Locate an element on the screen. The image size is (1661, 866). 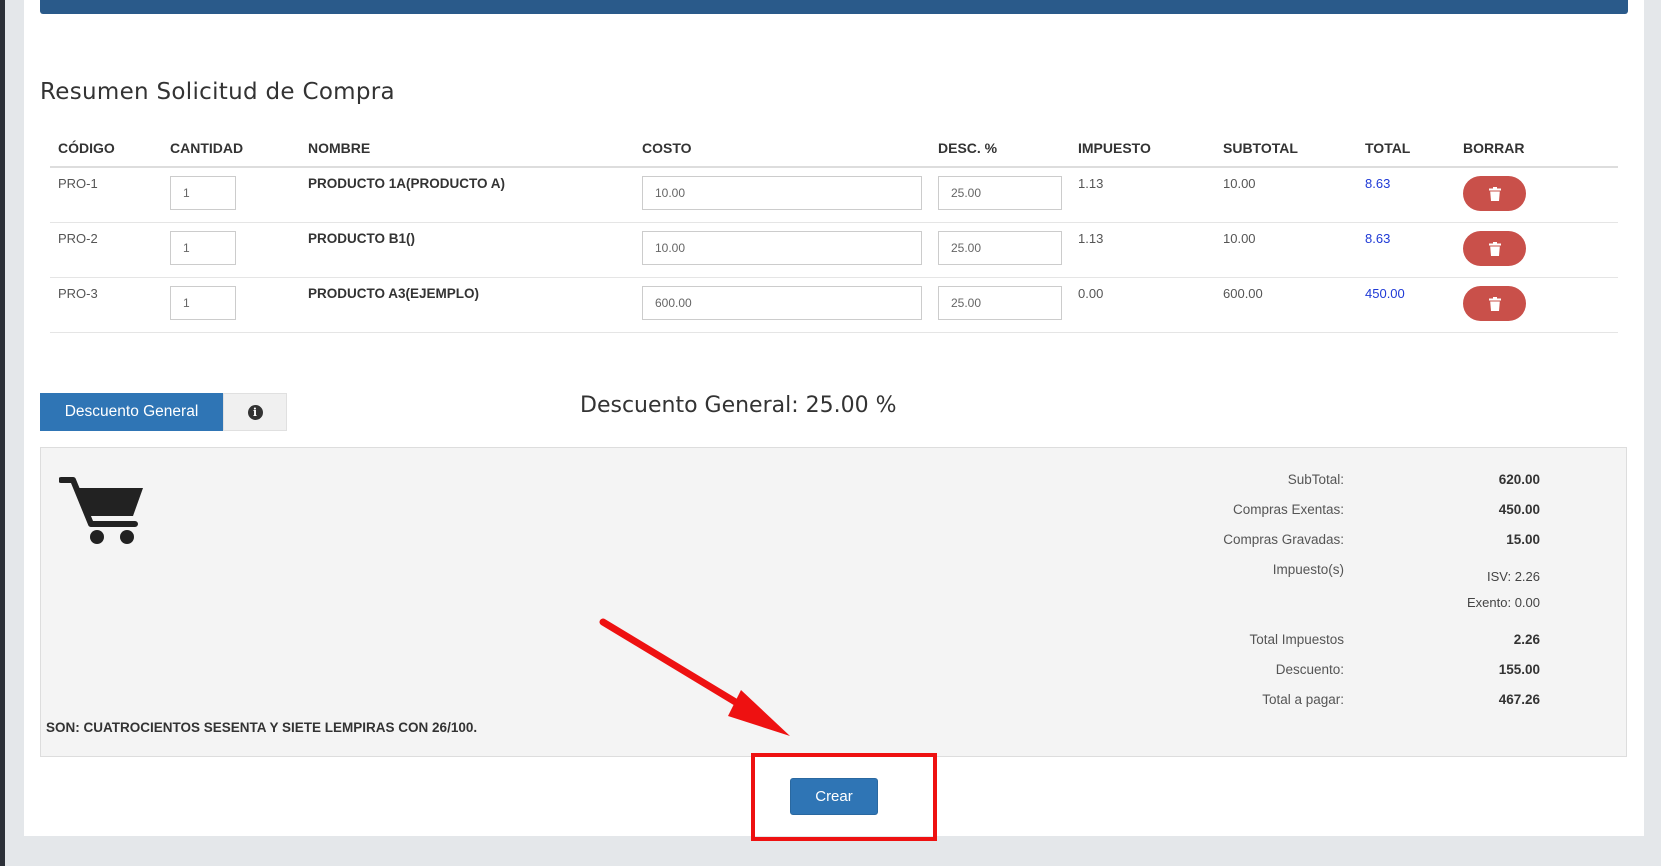
header-total: TOTAL is located at coordinates (1406, 149).